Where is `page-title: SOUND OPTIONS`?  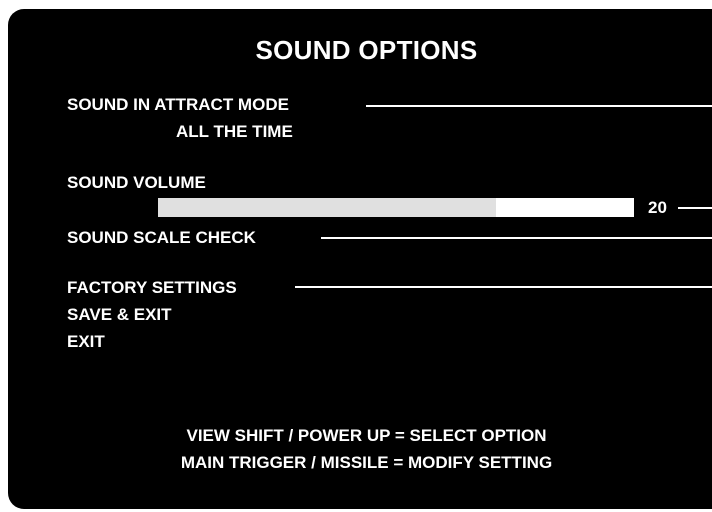
page-title: SOUND OPTIONS is located at coordinates (366, 50).